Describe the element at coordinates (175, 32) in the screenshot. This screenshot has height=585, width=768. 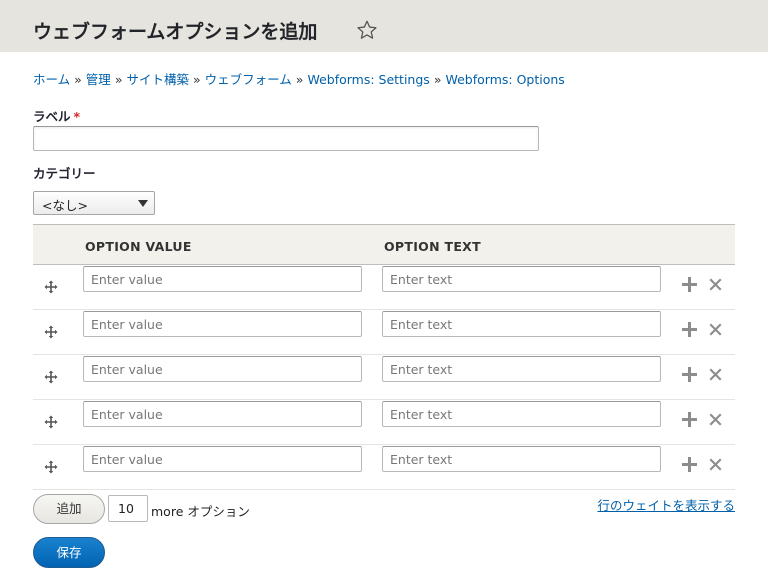
I see `page-title: ウェブフォームオプションを追加` at that location.